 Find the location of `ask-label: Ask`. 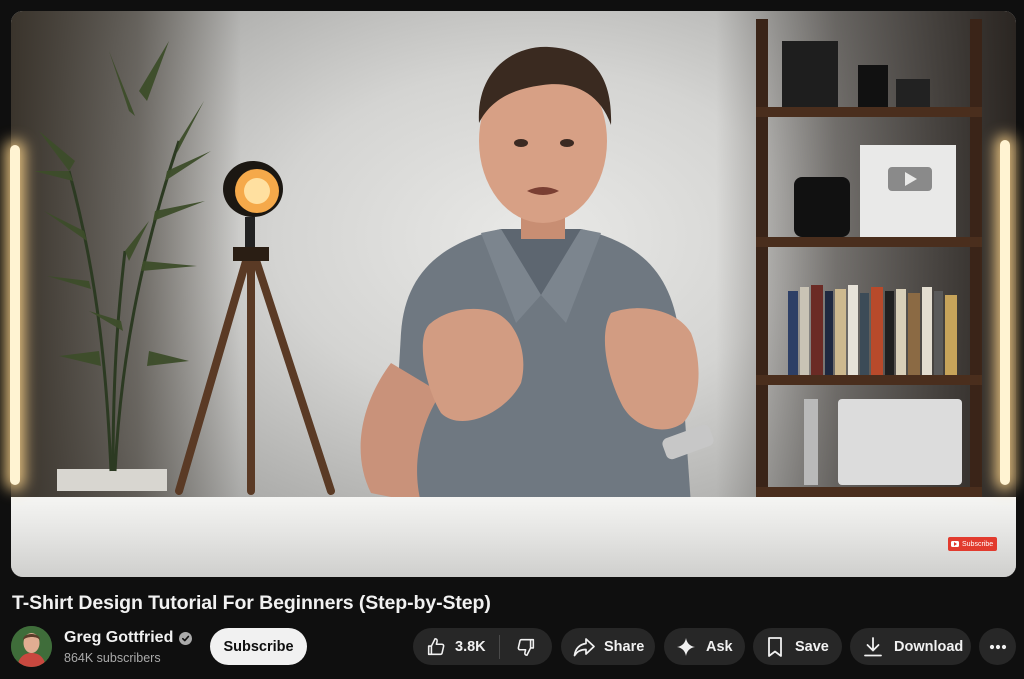

ask-label: Ask is located at coordinates (719, 646).